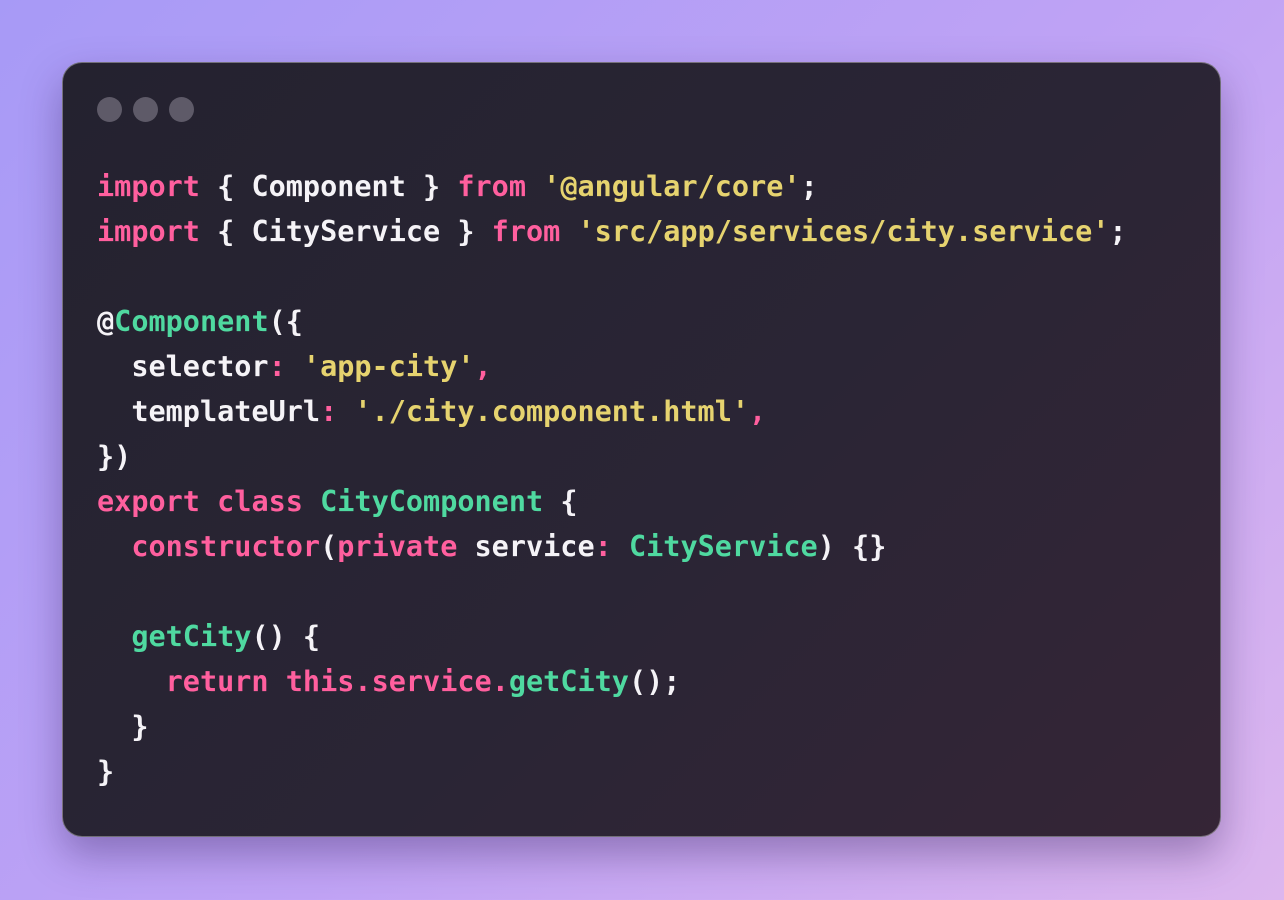 This screenshot has width=1284, height=900. I want to click on code-token-plain: @, so click(106, 321).